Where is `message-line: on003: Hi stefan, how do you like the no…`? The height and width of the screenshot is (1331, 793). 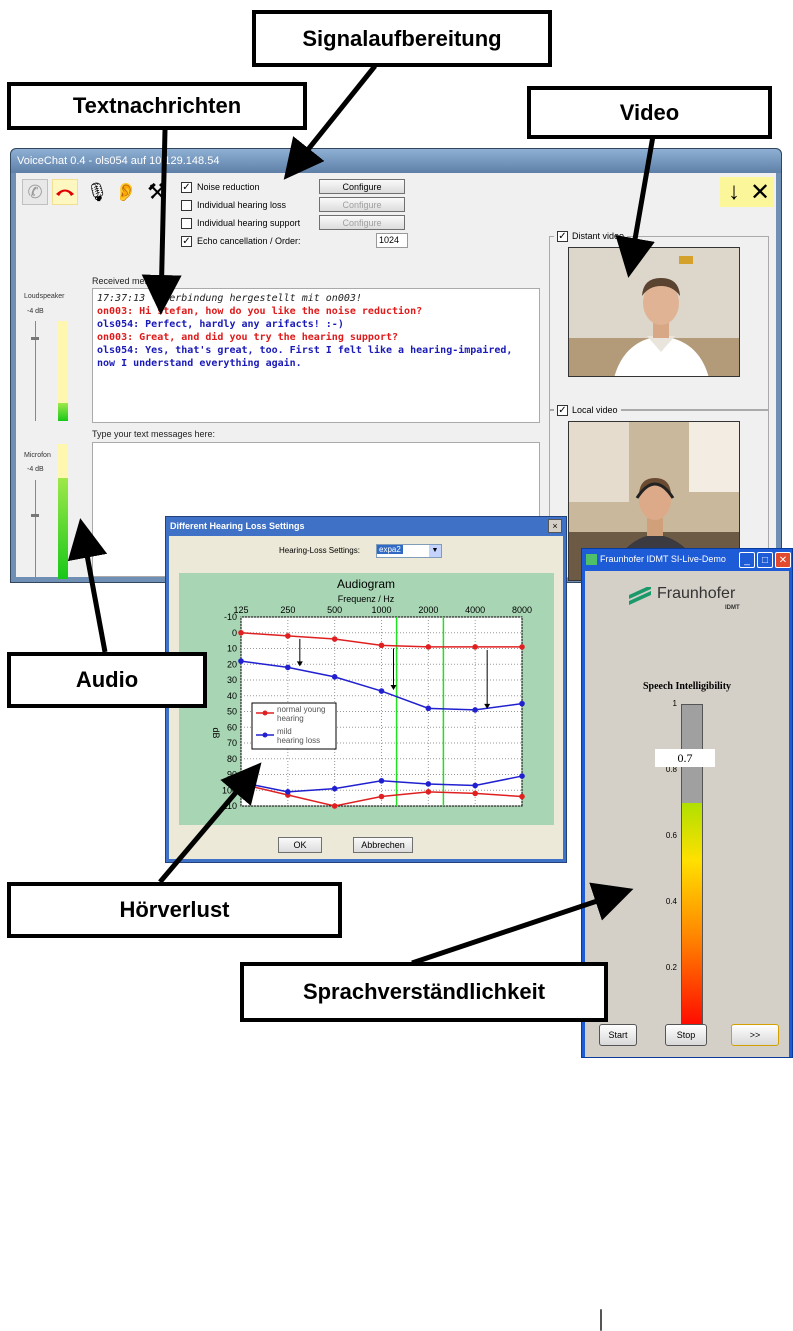 message-line: on003: Hi stefan, how do you like the no… is located at coordinates (260, 311).